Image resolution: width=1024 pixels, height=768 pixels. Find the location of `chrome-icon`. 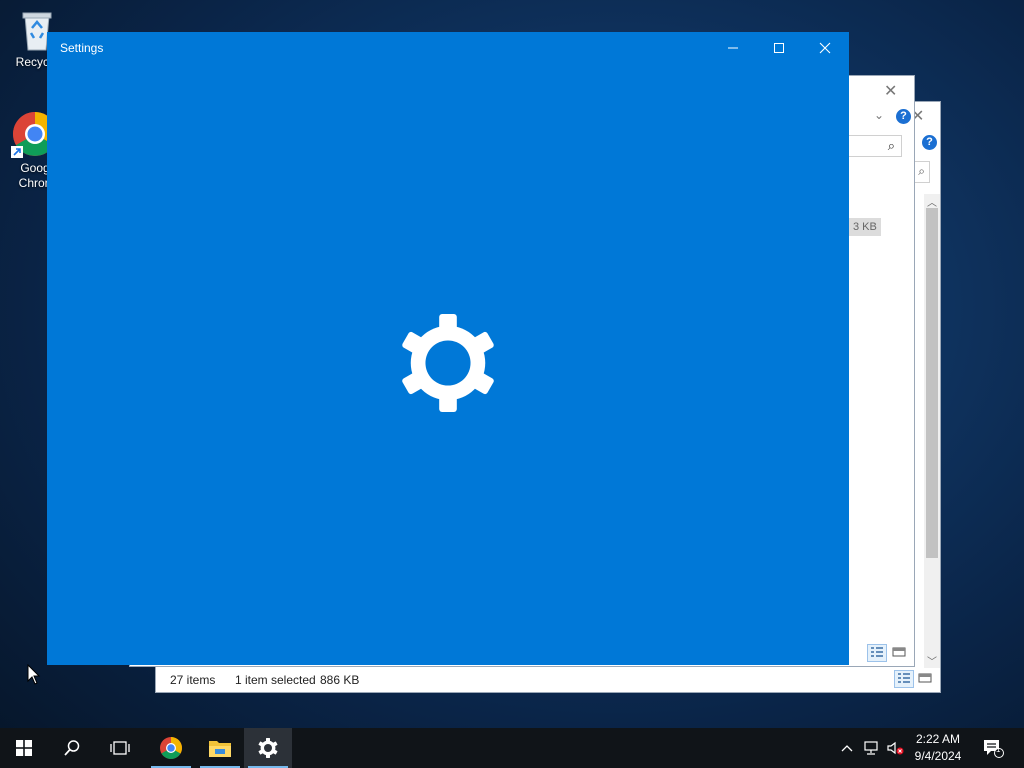

chrome-icon is located at coordinates (171, 748).